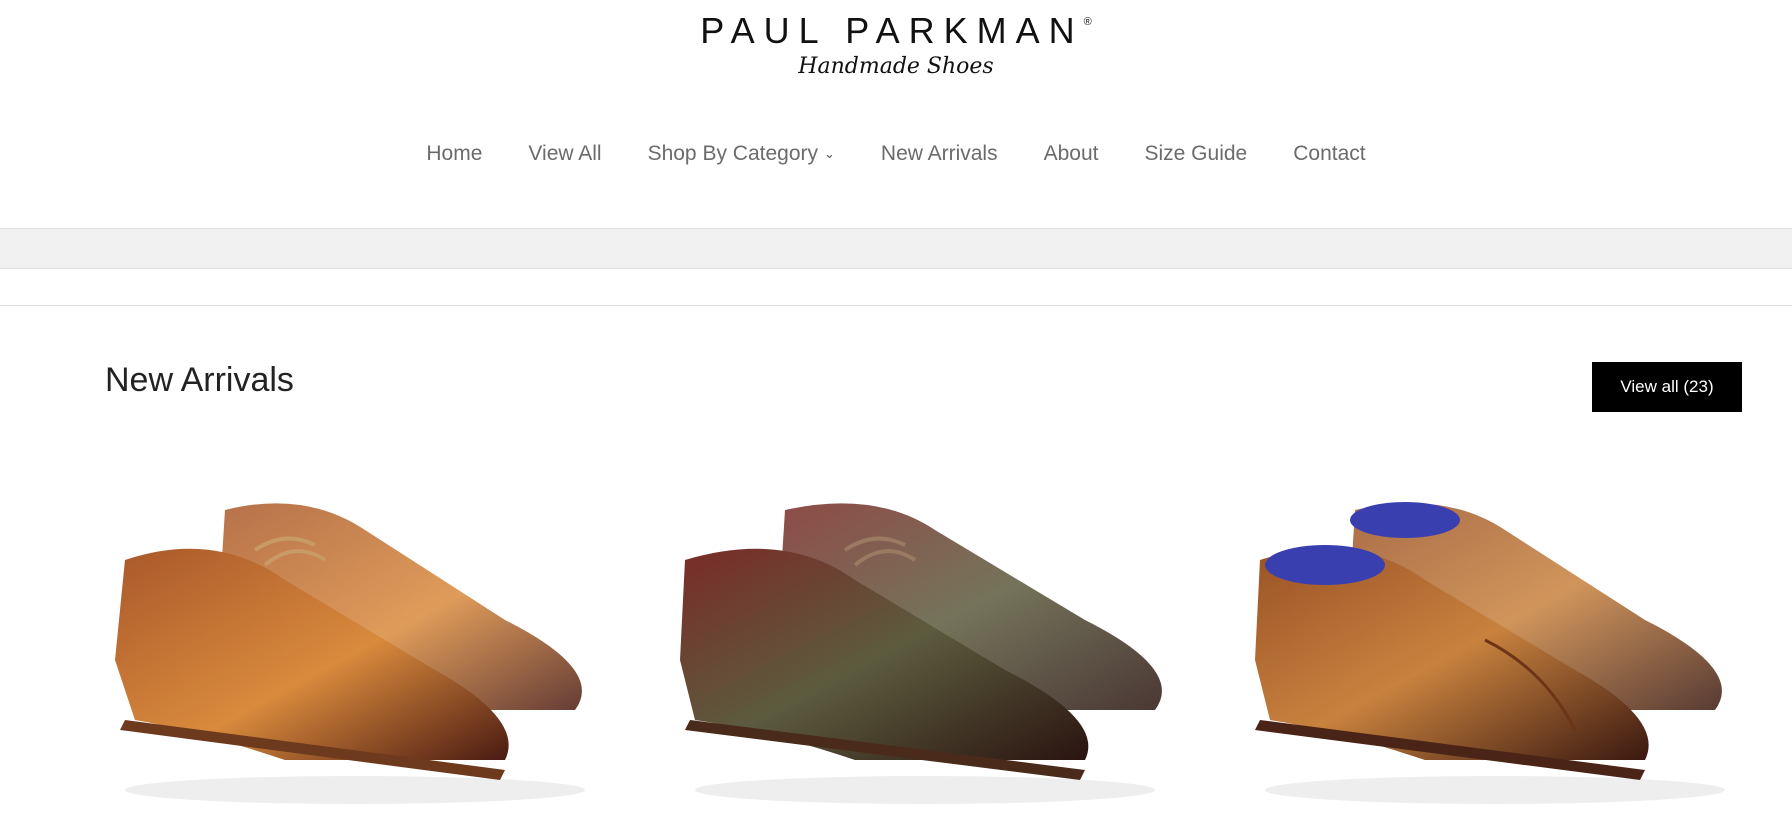  I want to click on nav-contact-label: Contact, so click(1329, 153).